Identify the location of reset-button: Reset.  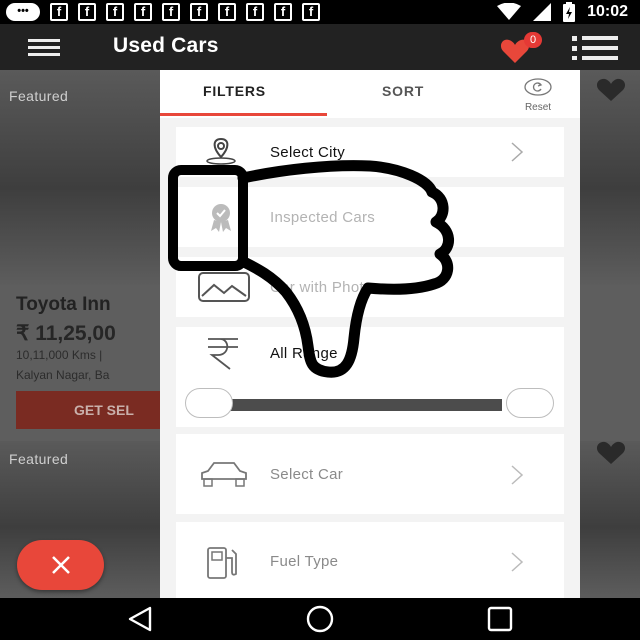
(538, 95).